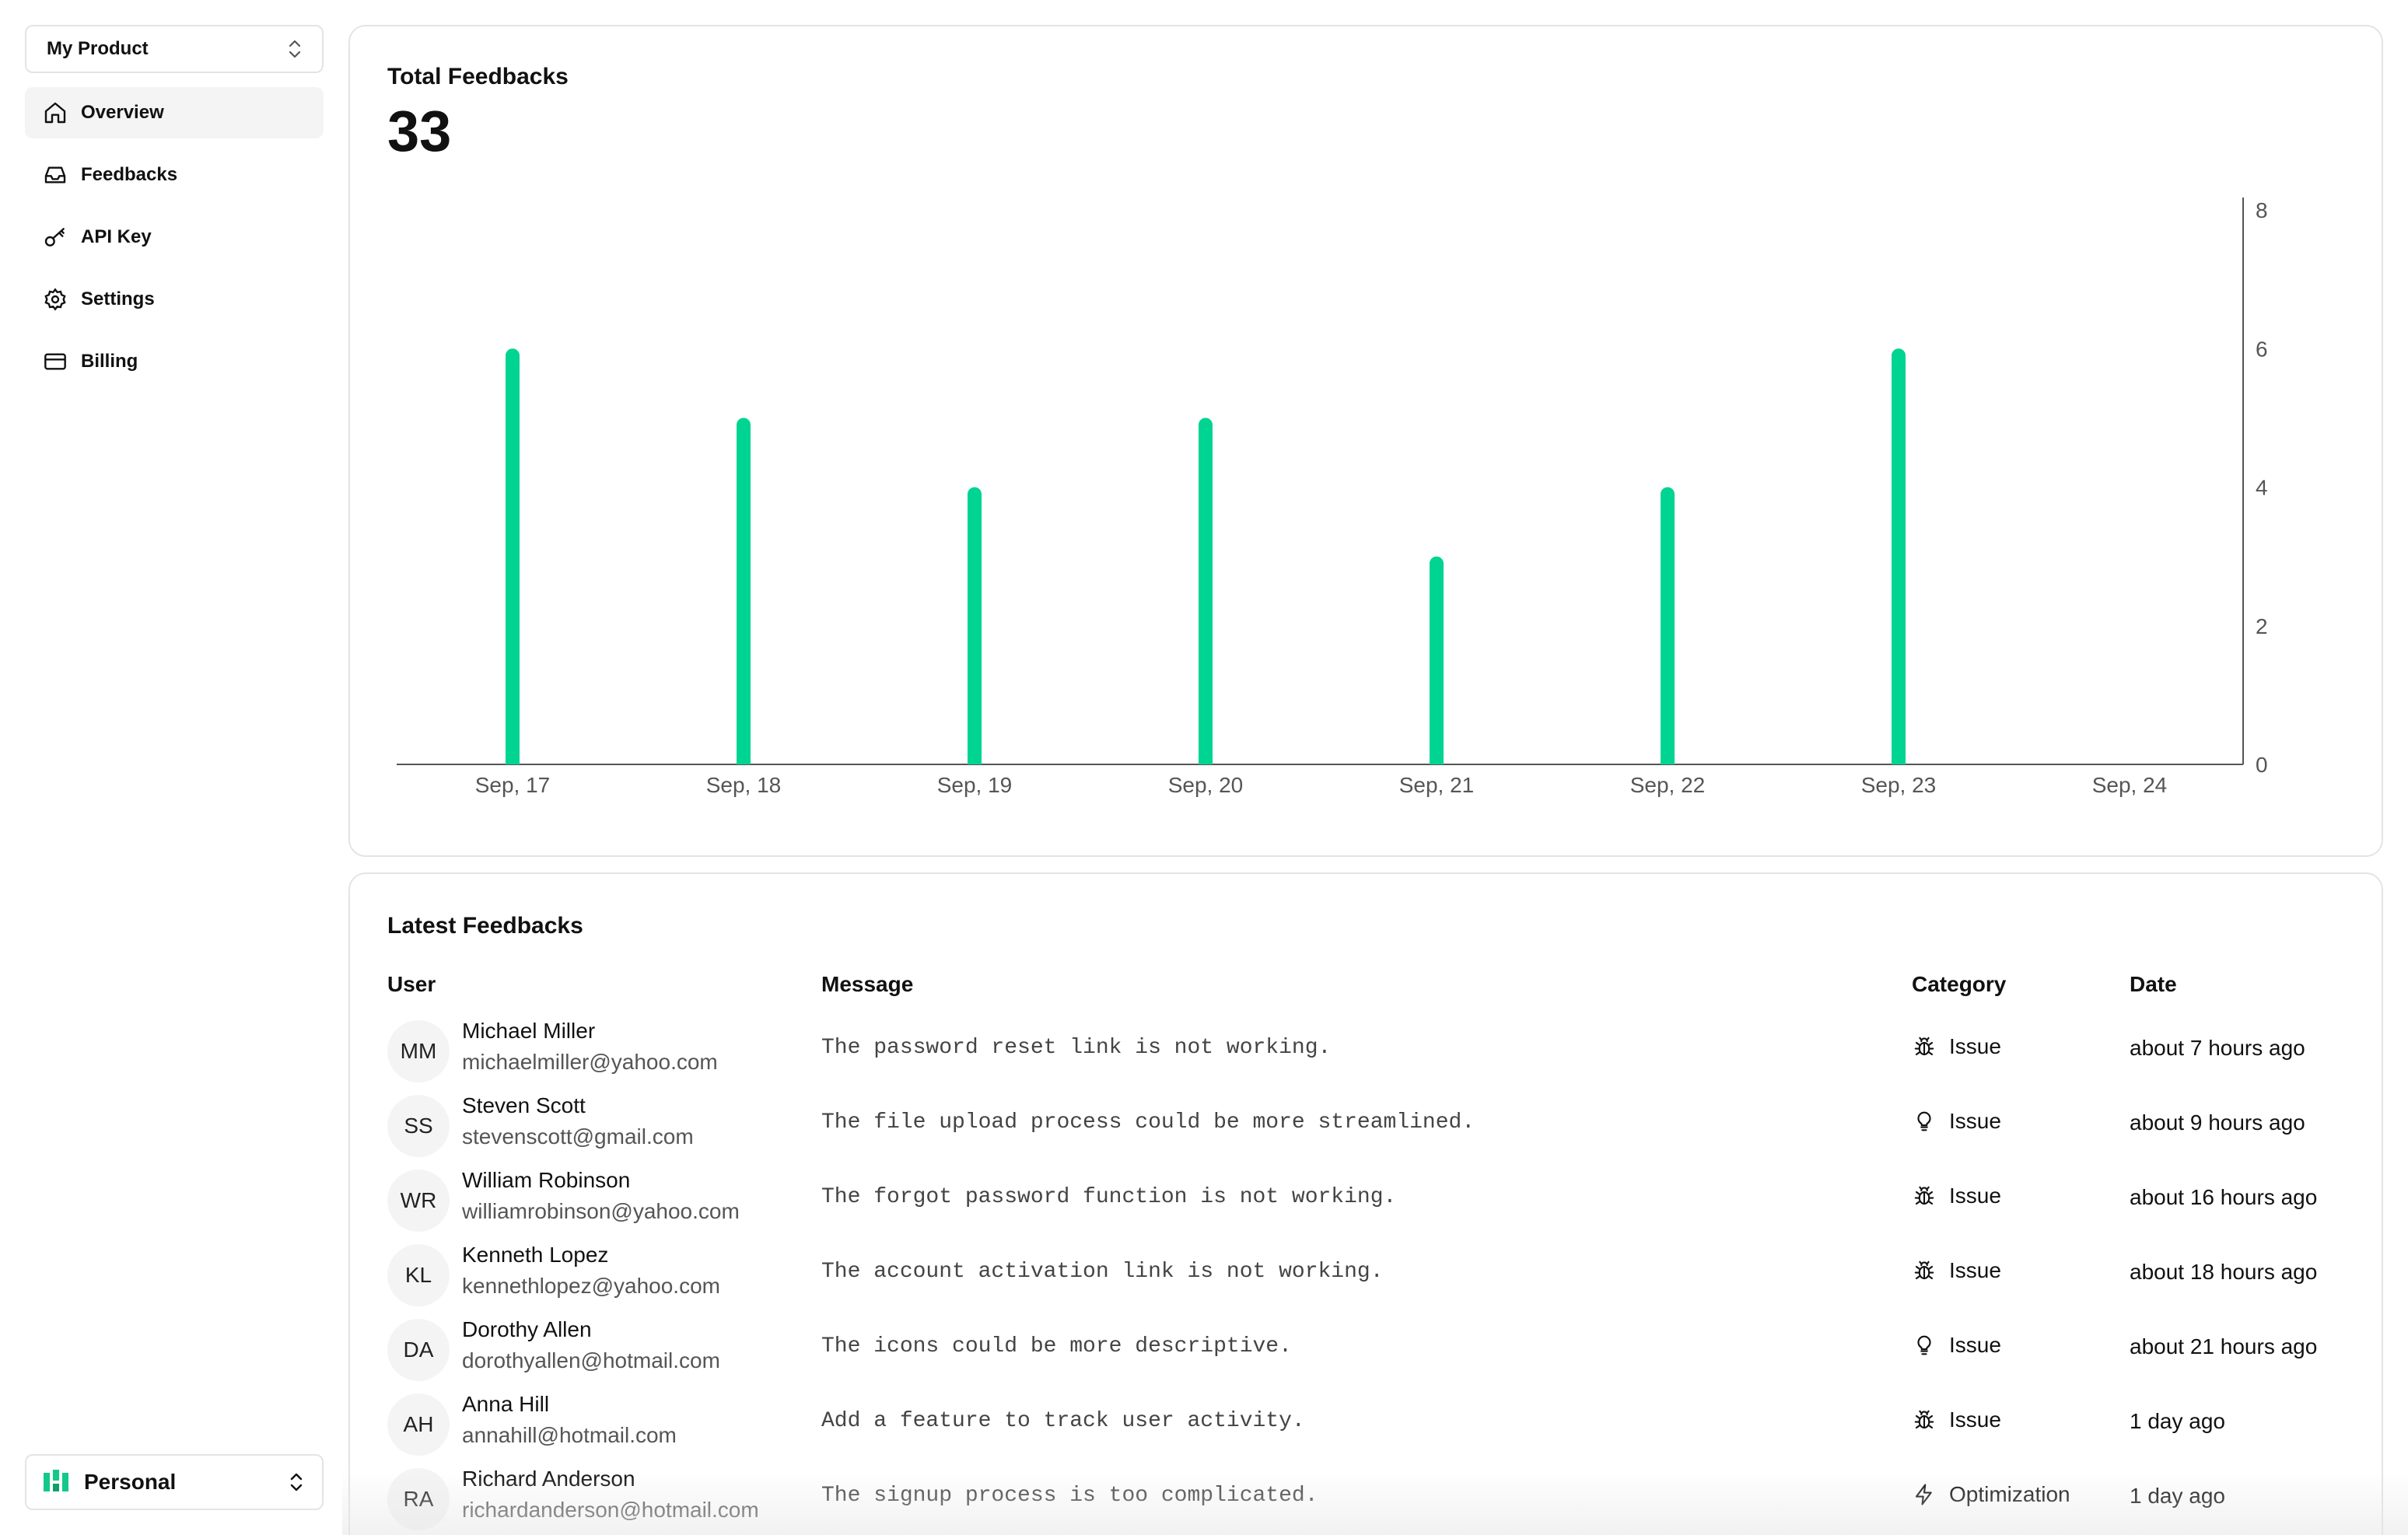 Image resolution: width=2408 pixels, height=1535 pixels. What do you see at coordinates (418, 1201) in the screenshot?
I see `avatar: WR` at bounding box center [418, 1201].